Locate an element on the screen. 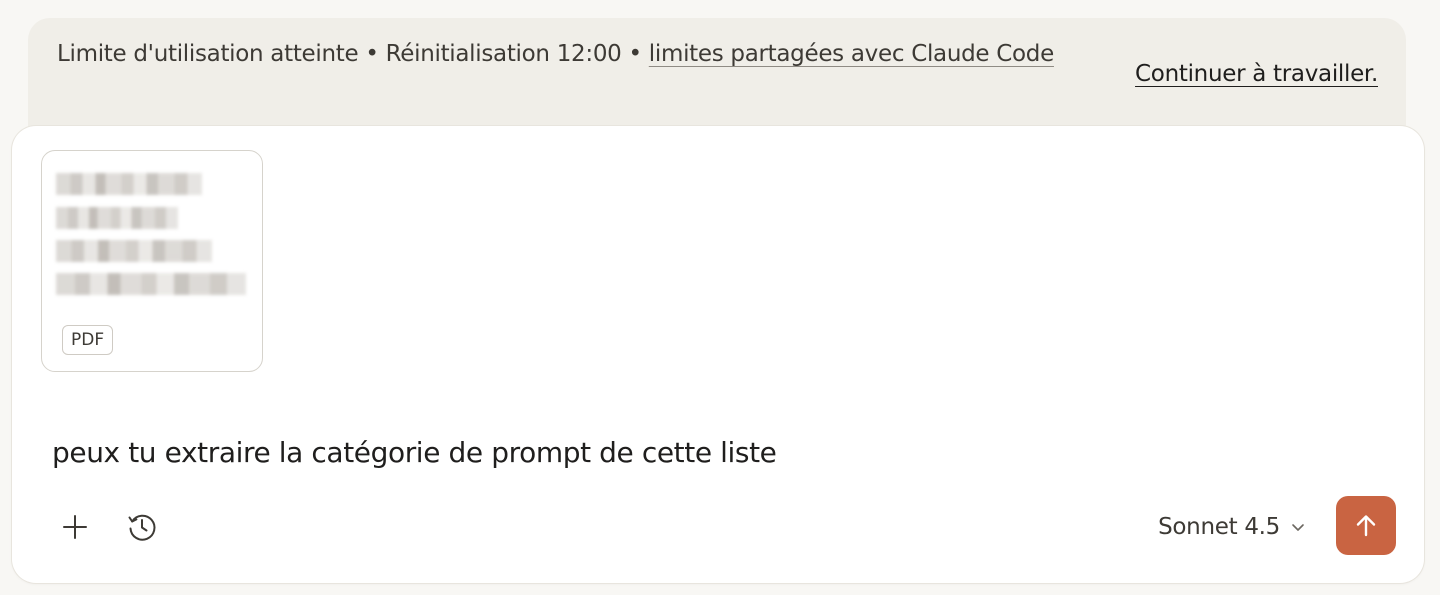  history-button is located at coordinates (142, 527).